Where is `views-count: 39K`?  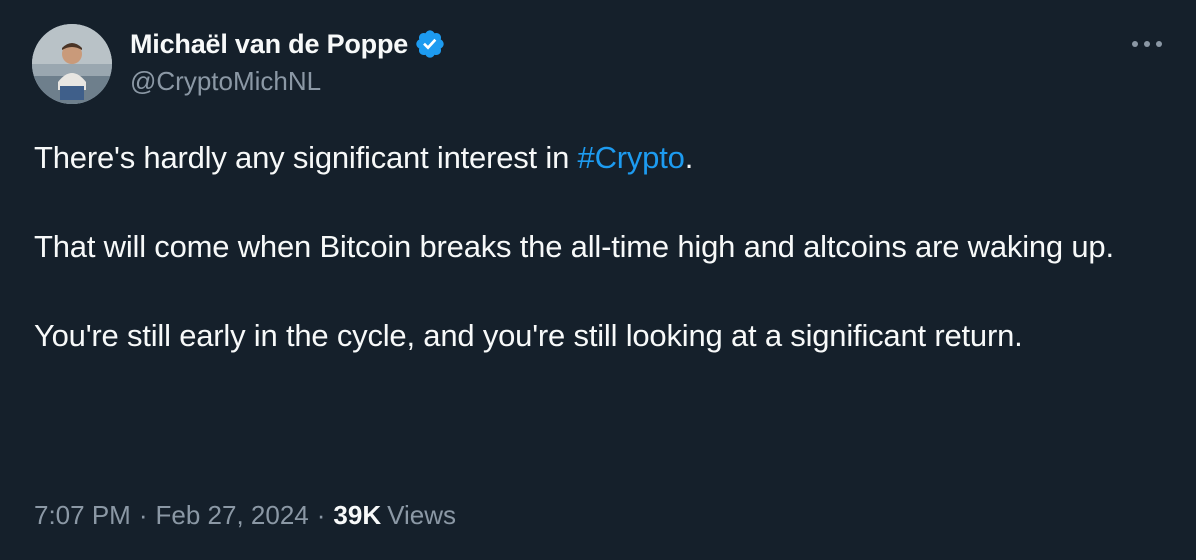
views-count: 39K is located at coordinates (357, 515).